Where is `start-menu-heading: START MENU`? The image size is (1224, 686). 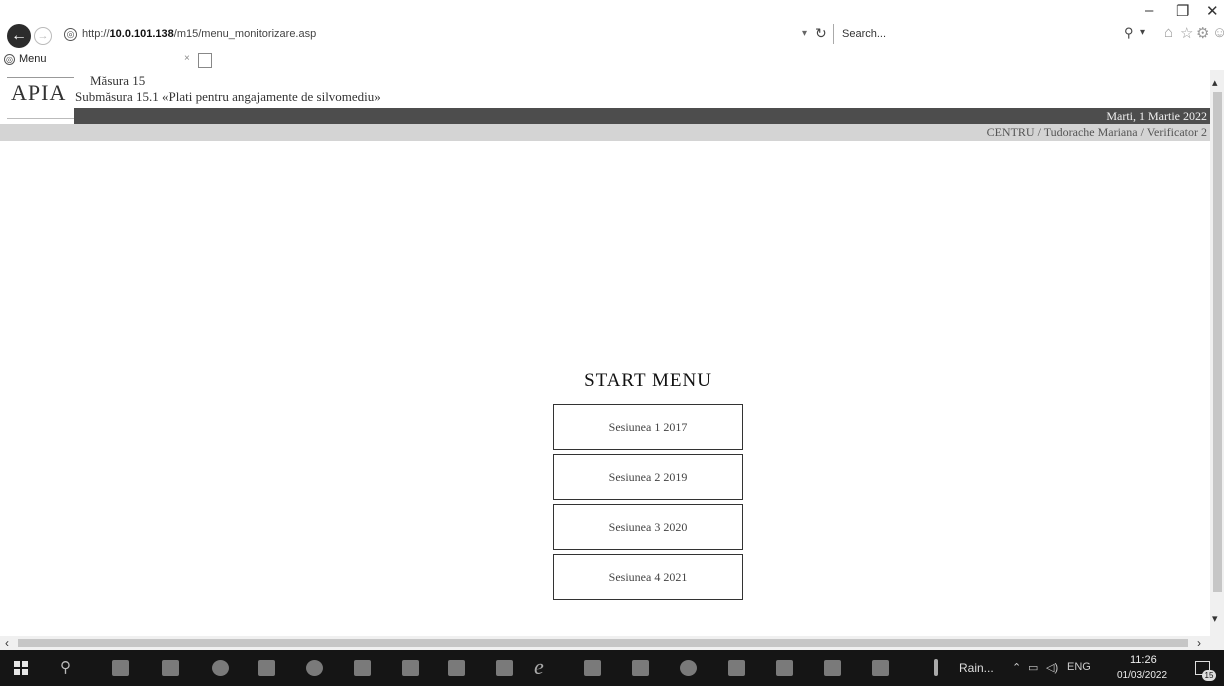 start-menu-heading: START MENU is located at coordinates (648, 380).